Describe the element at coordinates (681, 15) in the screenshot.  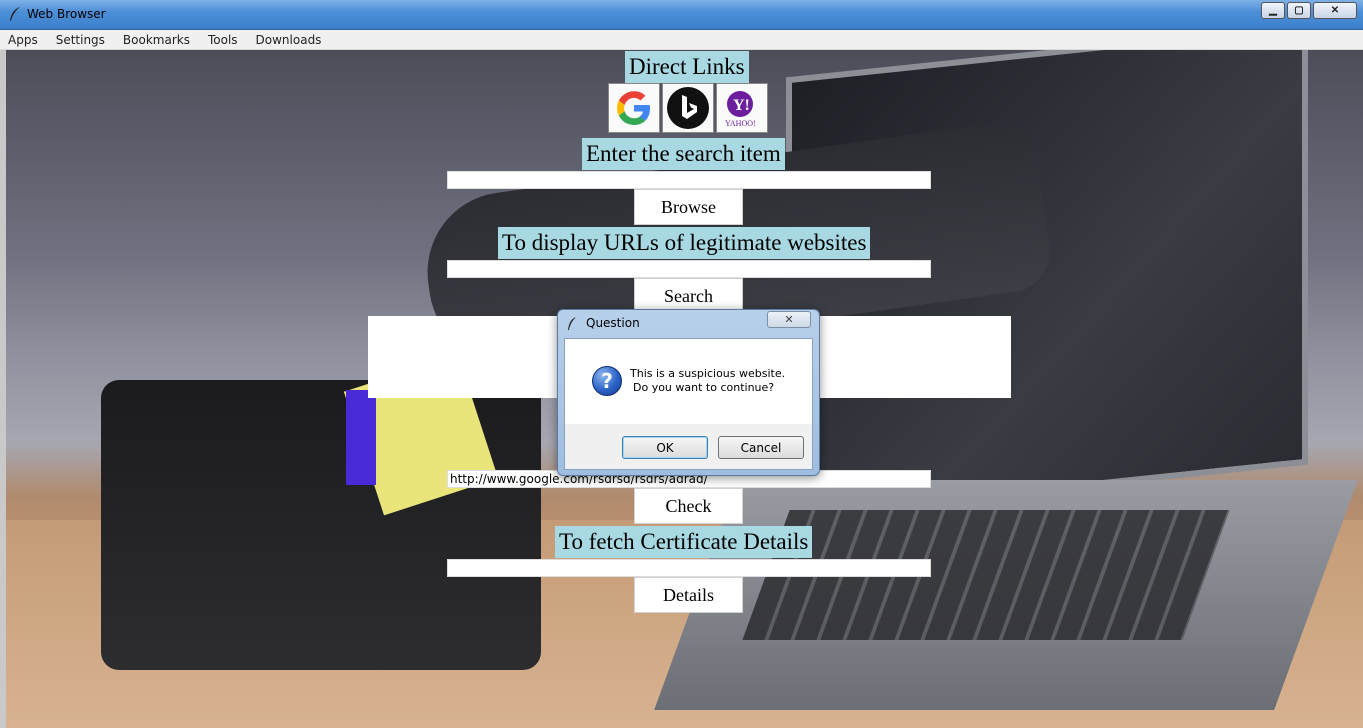
I see `window-titlebar: Web Browser ▁ ▢ ✕` at that location.